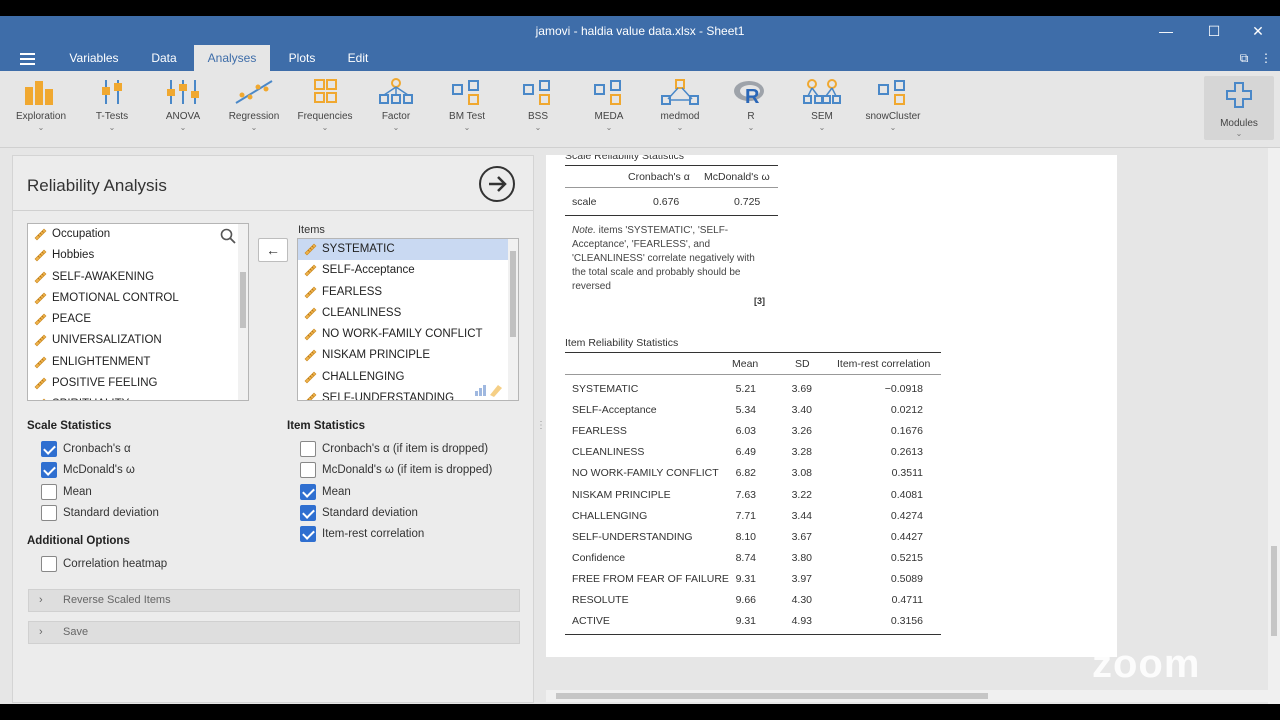  I want to click on list-item: FEARLESS, so click(408, 292).